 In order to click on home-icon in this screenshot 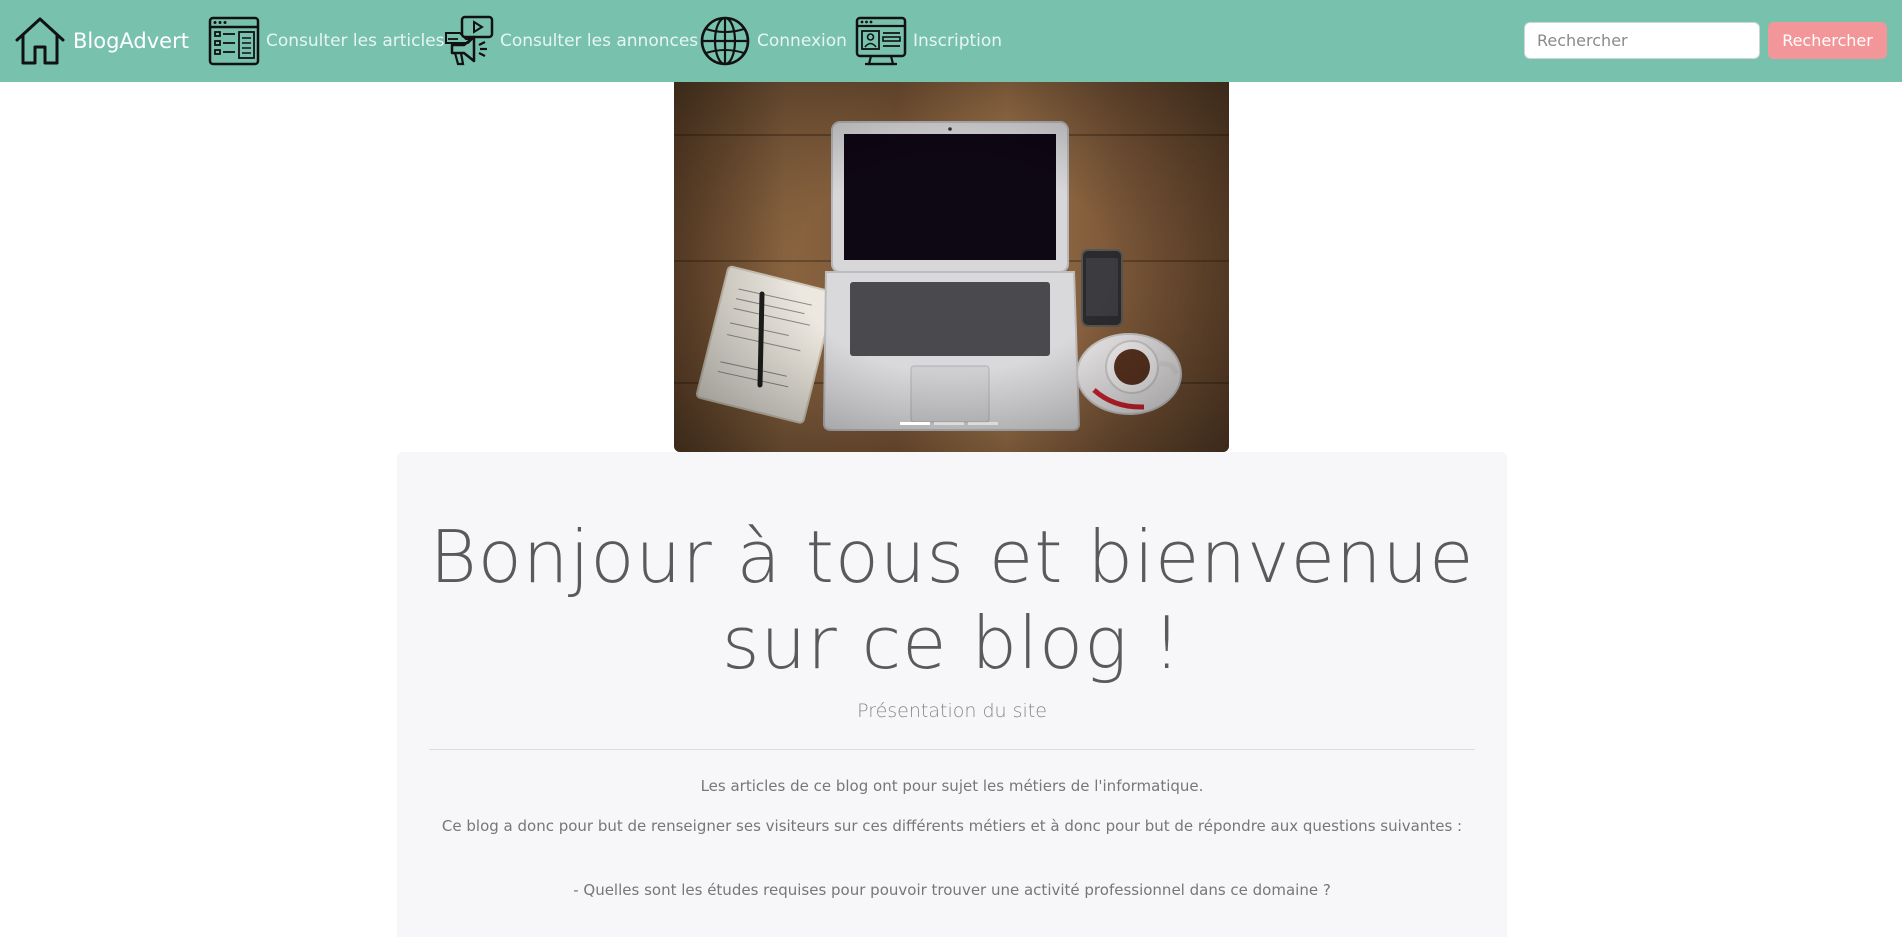, I will do `click(40, 41)`.